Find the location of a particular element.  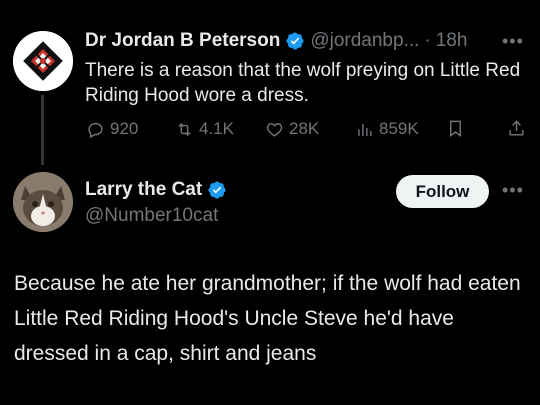

share-action is located at coordinates (516, 128).